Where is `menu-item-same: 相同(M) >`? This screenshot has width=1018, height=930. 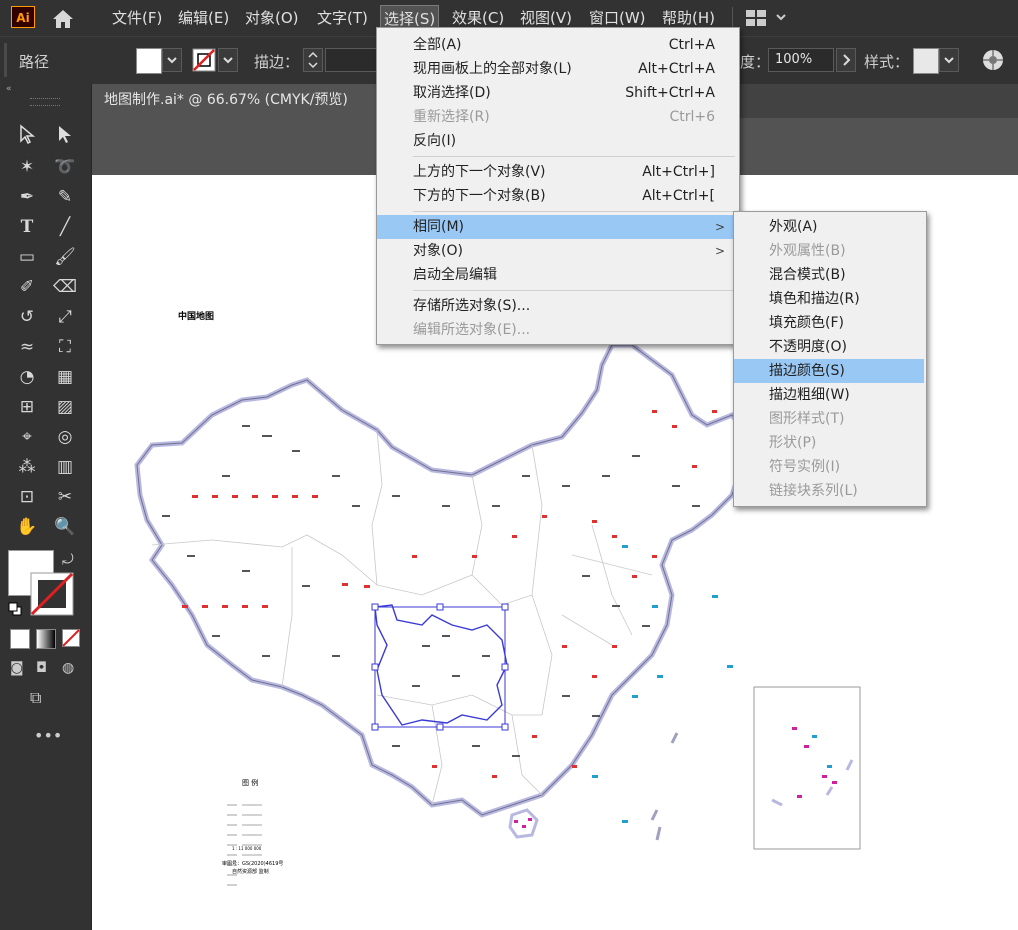
menu-item-same: 相同(M) > is located at coordinates (557, 227).